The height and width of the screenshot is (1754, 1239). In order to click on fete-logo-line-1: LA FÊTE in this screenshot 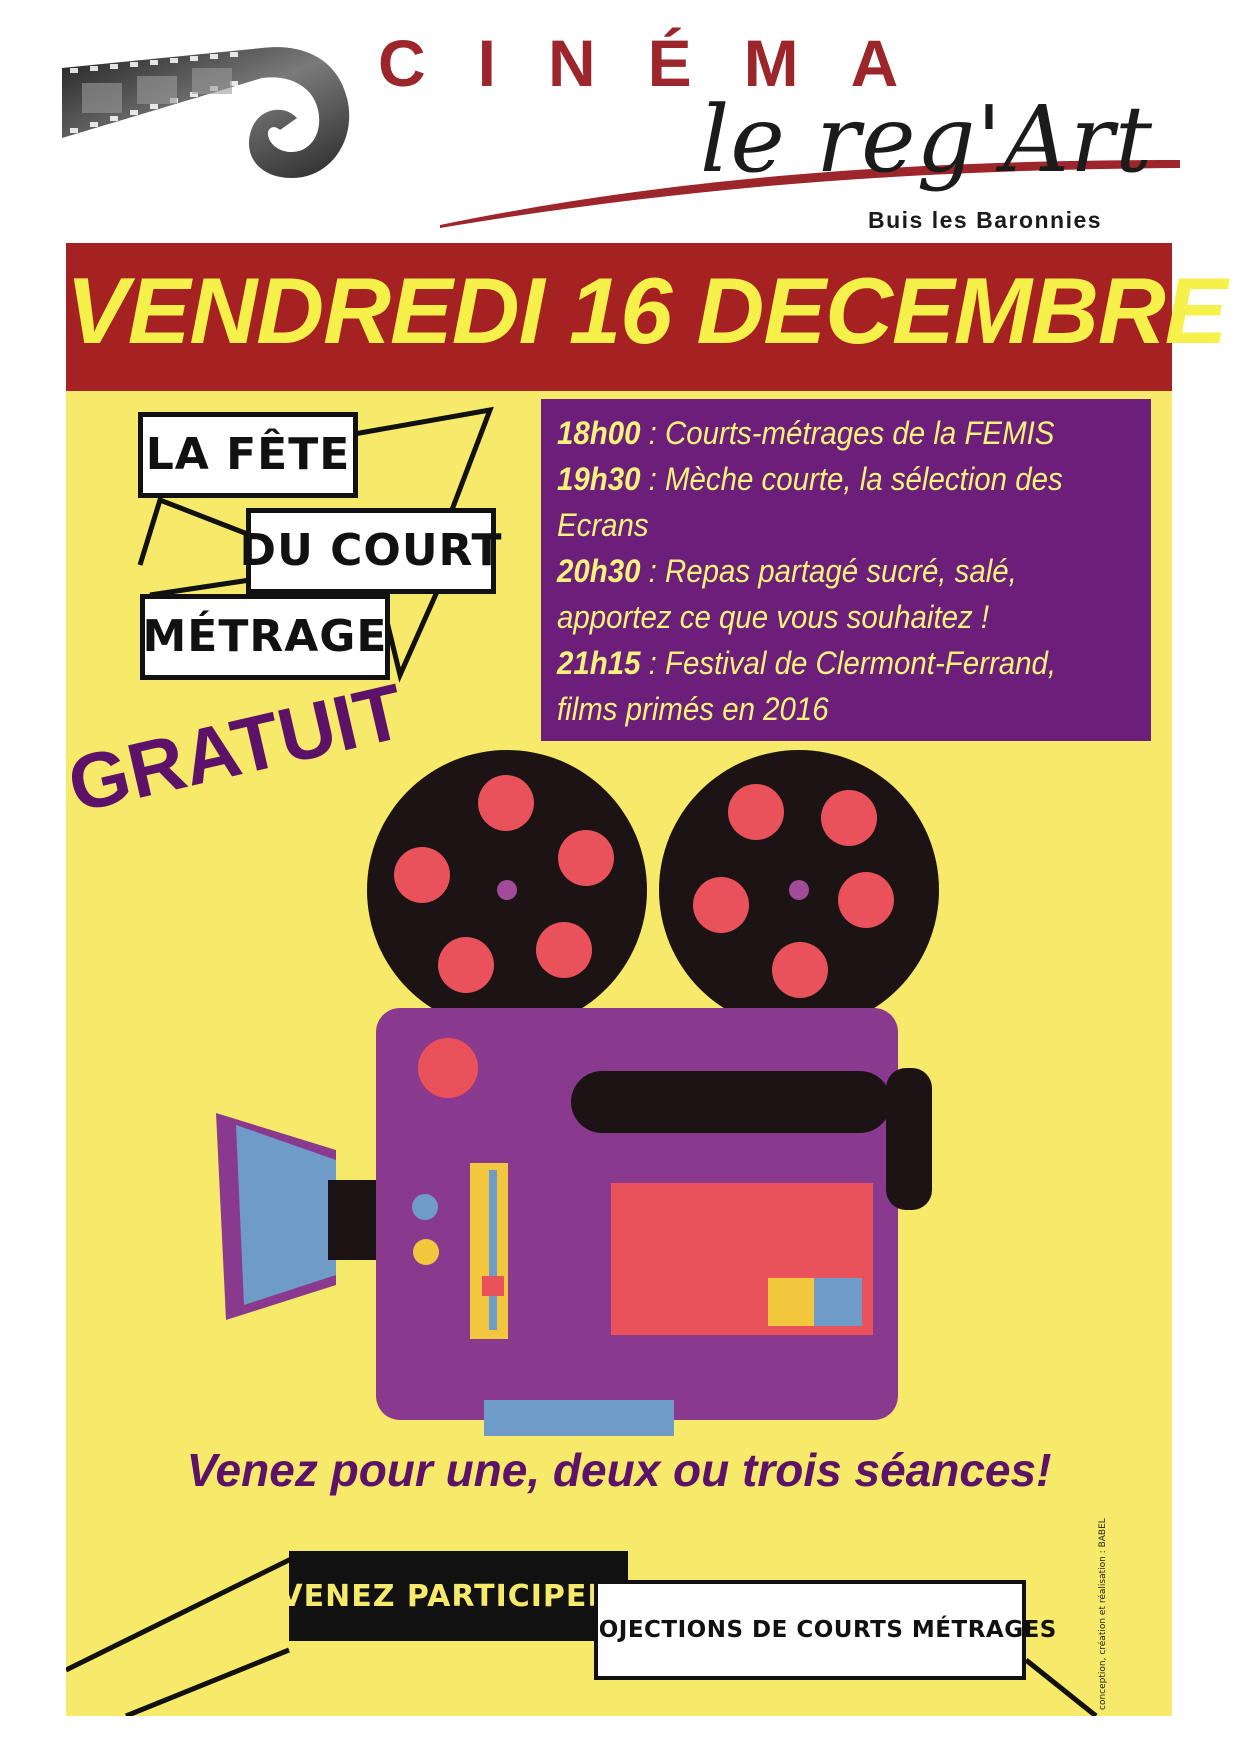, I will do `click(248, 455)`.